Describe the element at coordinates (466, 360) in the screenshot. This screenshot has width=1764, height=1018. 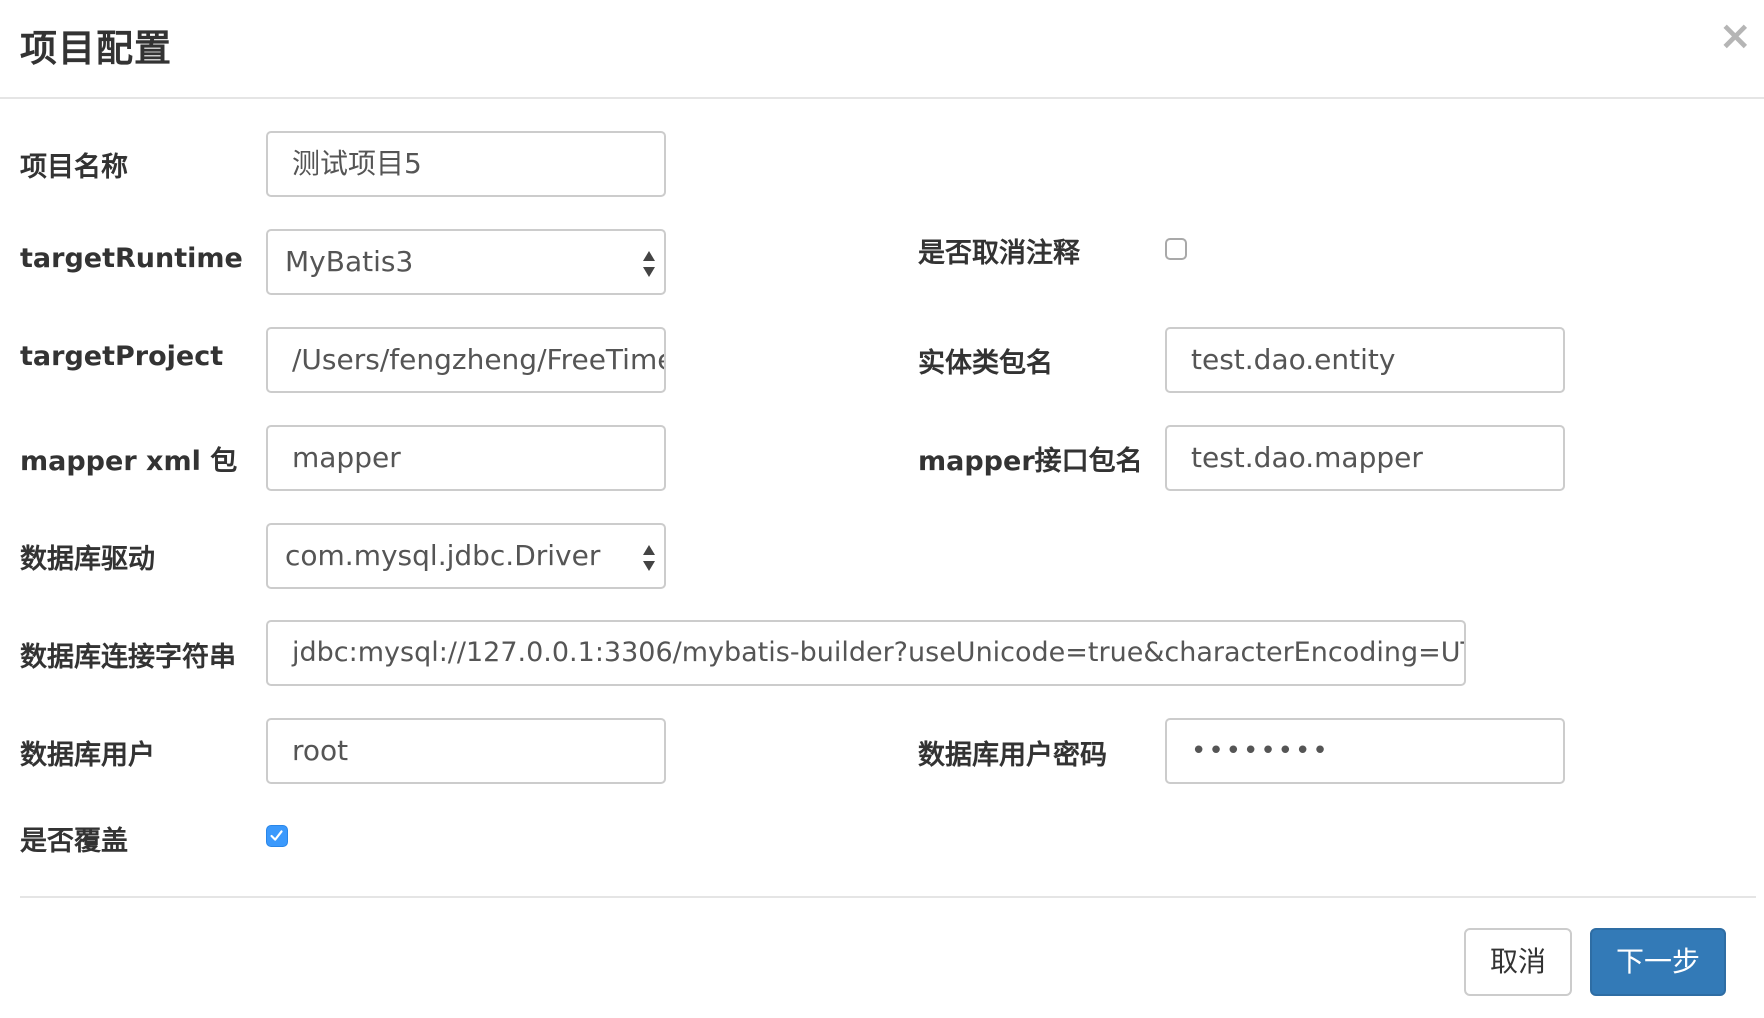
I see `target-project-input: /Users/fengzheng/FreeTime` at that location.